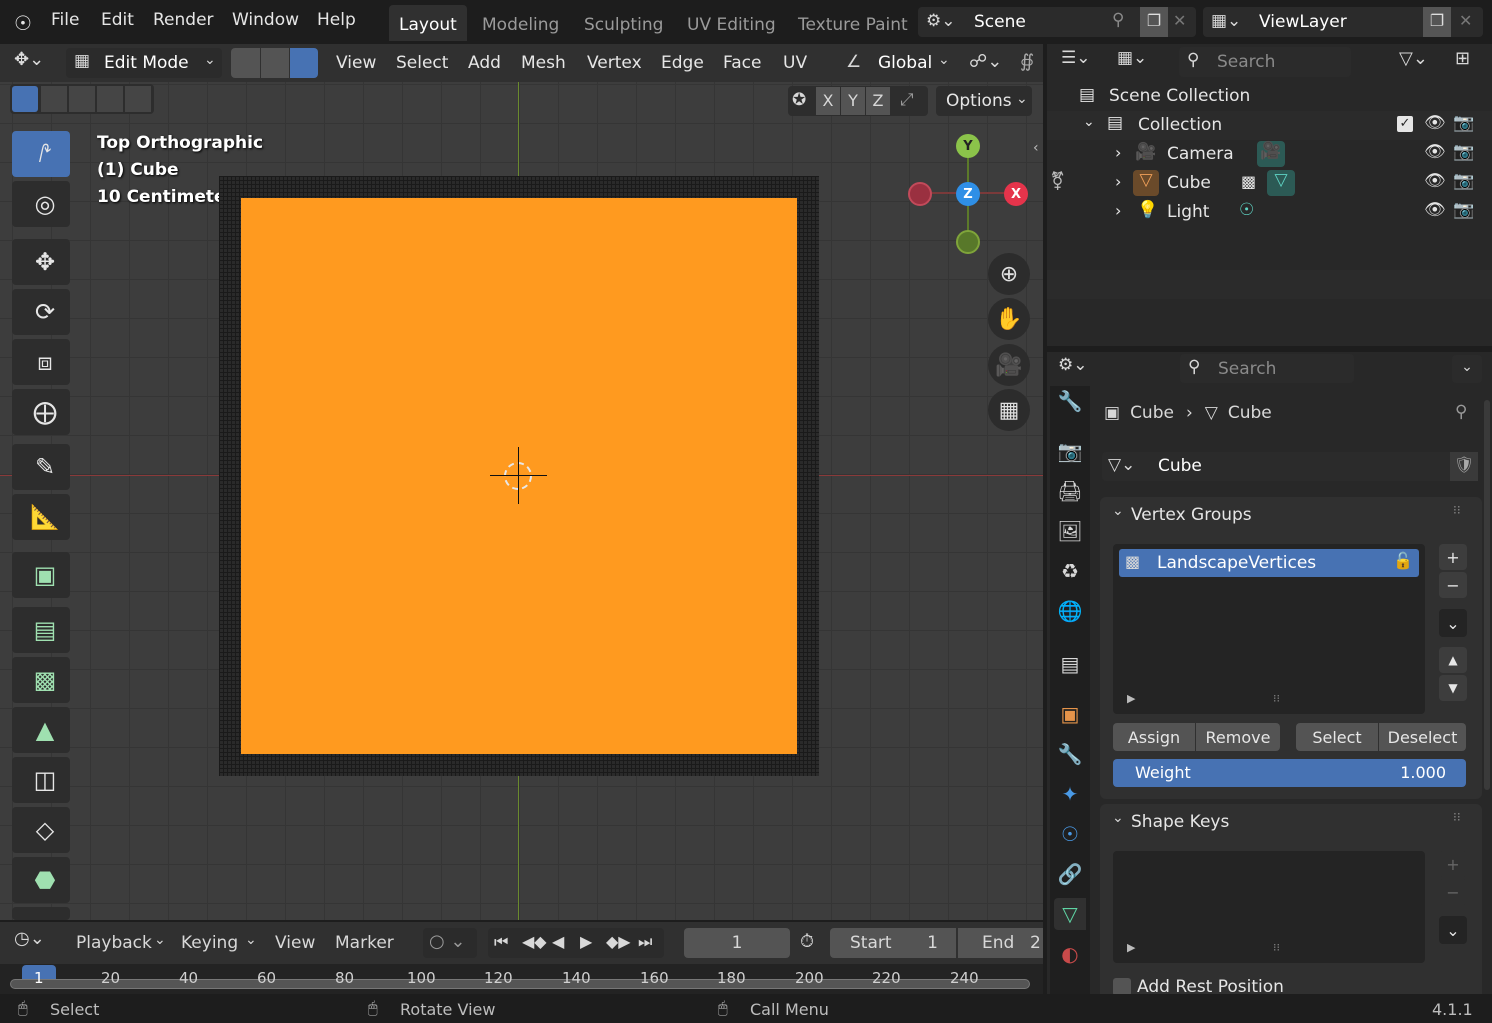  I want to click on menu-face: Face, so click(742, 63).